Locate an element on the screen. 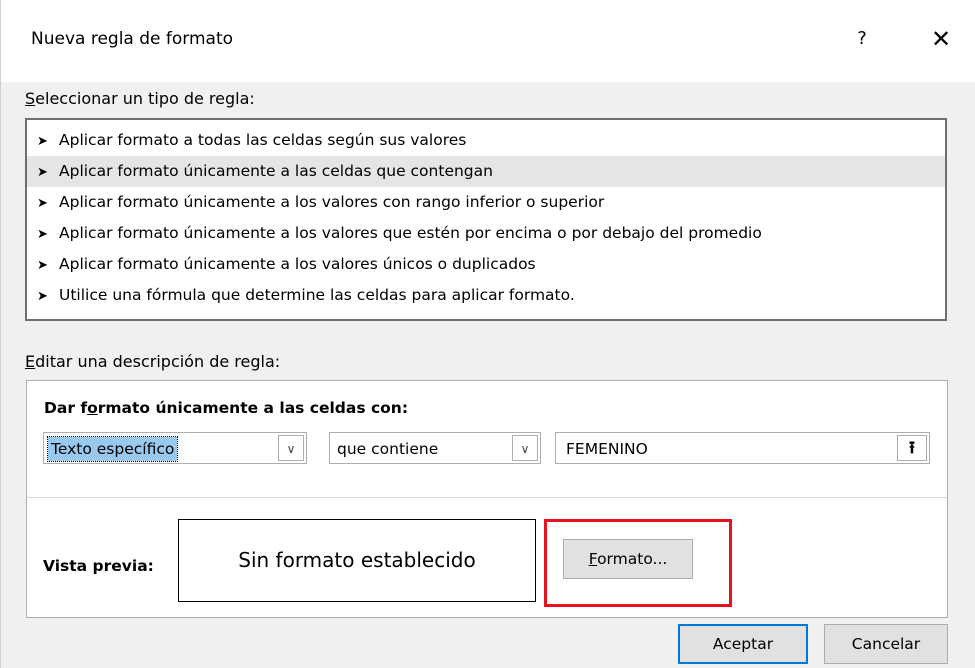 This screenshot has height=668, width=975. operator-dropdown: que contiene ∨ is located at coordinates (435, 448).